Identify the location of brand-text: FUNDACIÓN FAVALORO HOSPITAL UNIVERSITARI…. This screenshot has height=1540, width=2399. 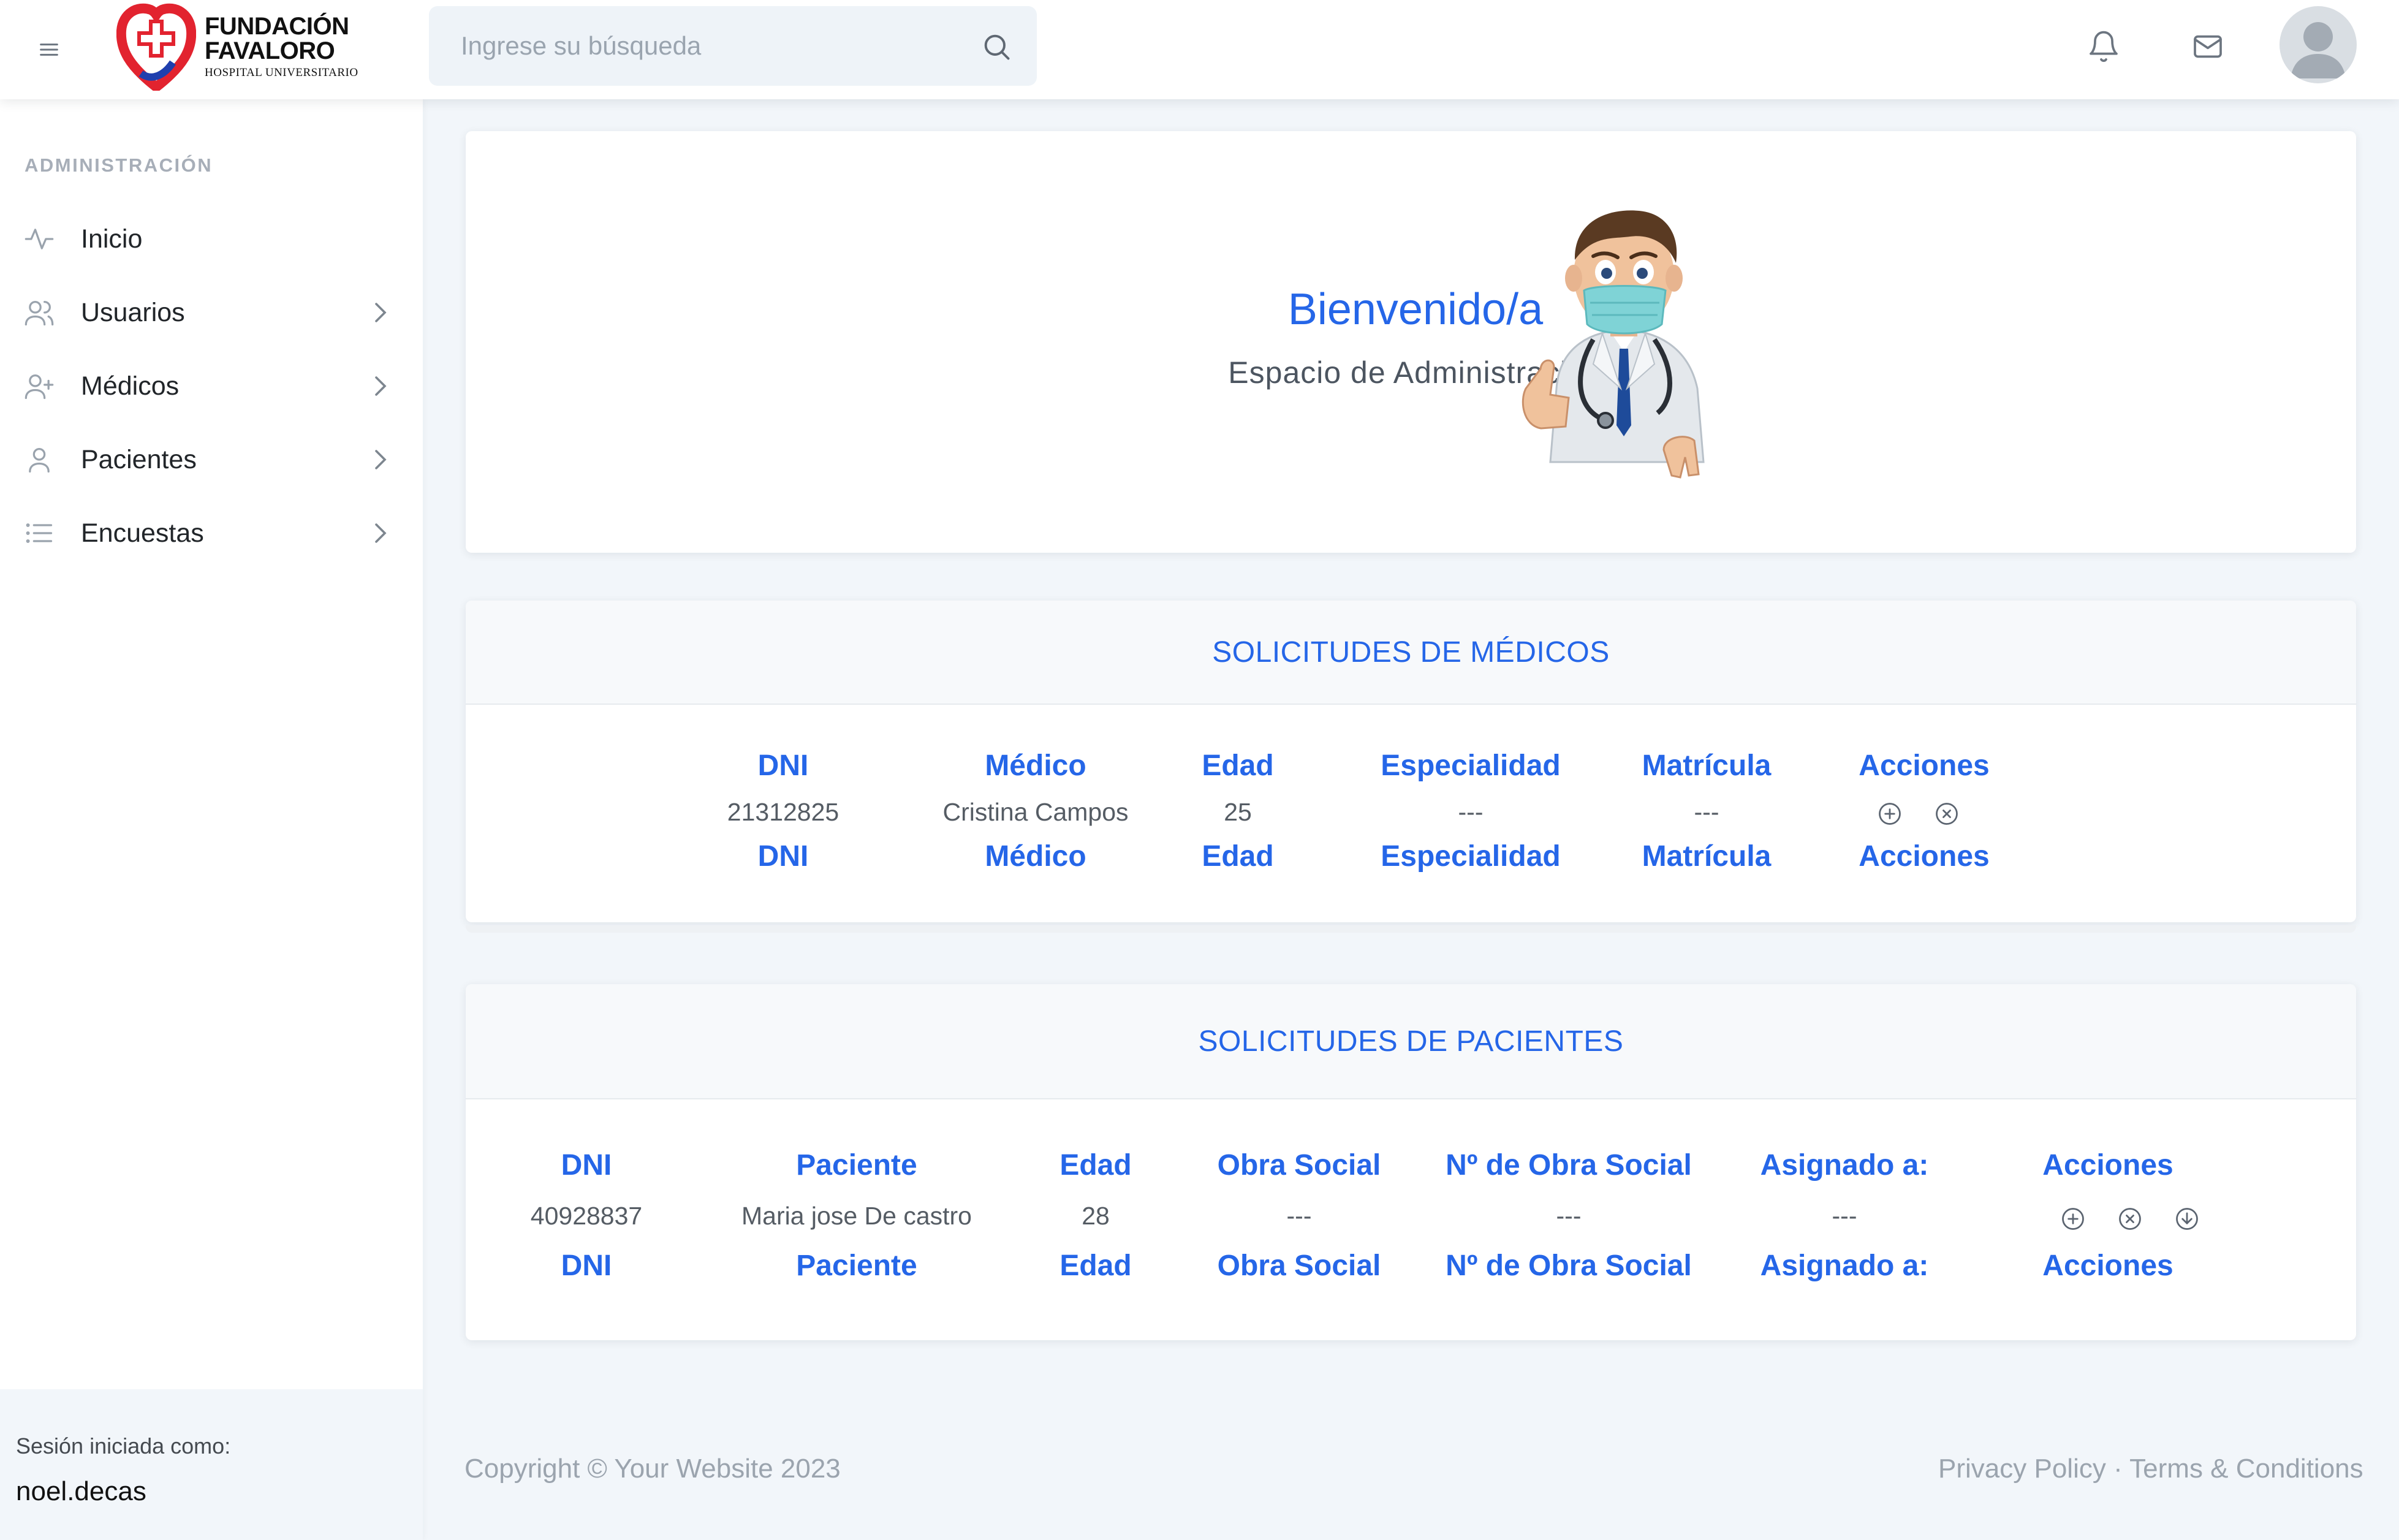
(281, 46).